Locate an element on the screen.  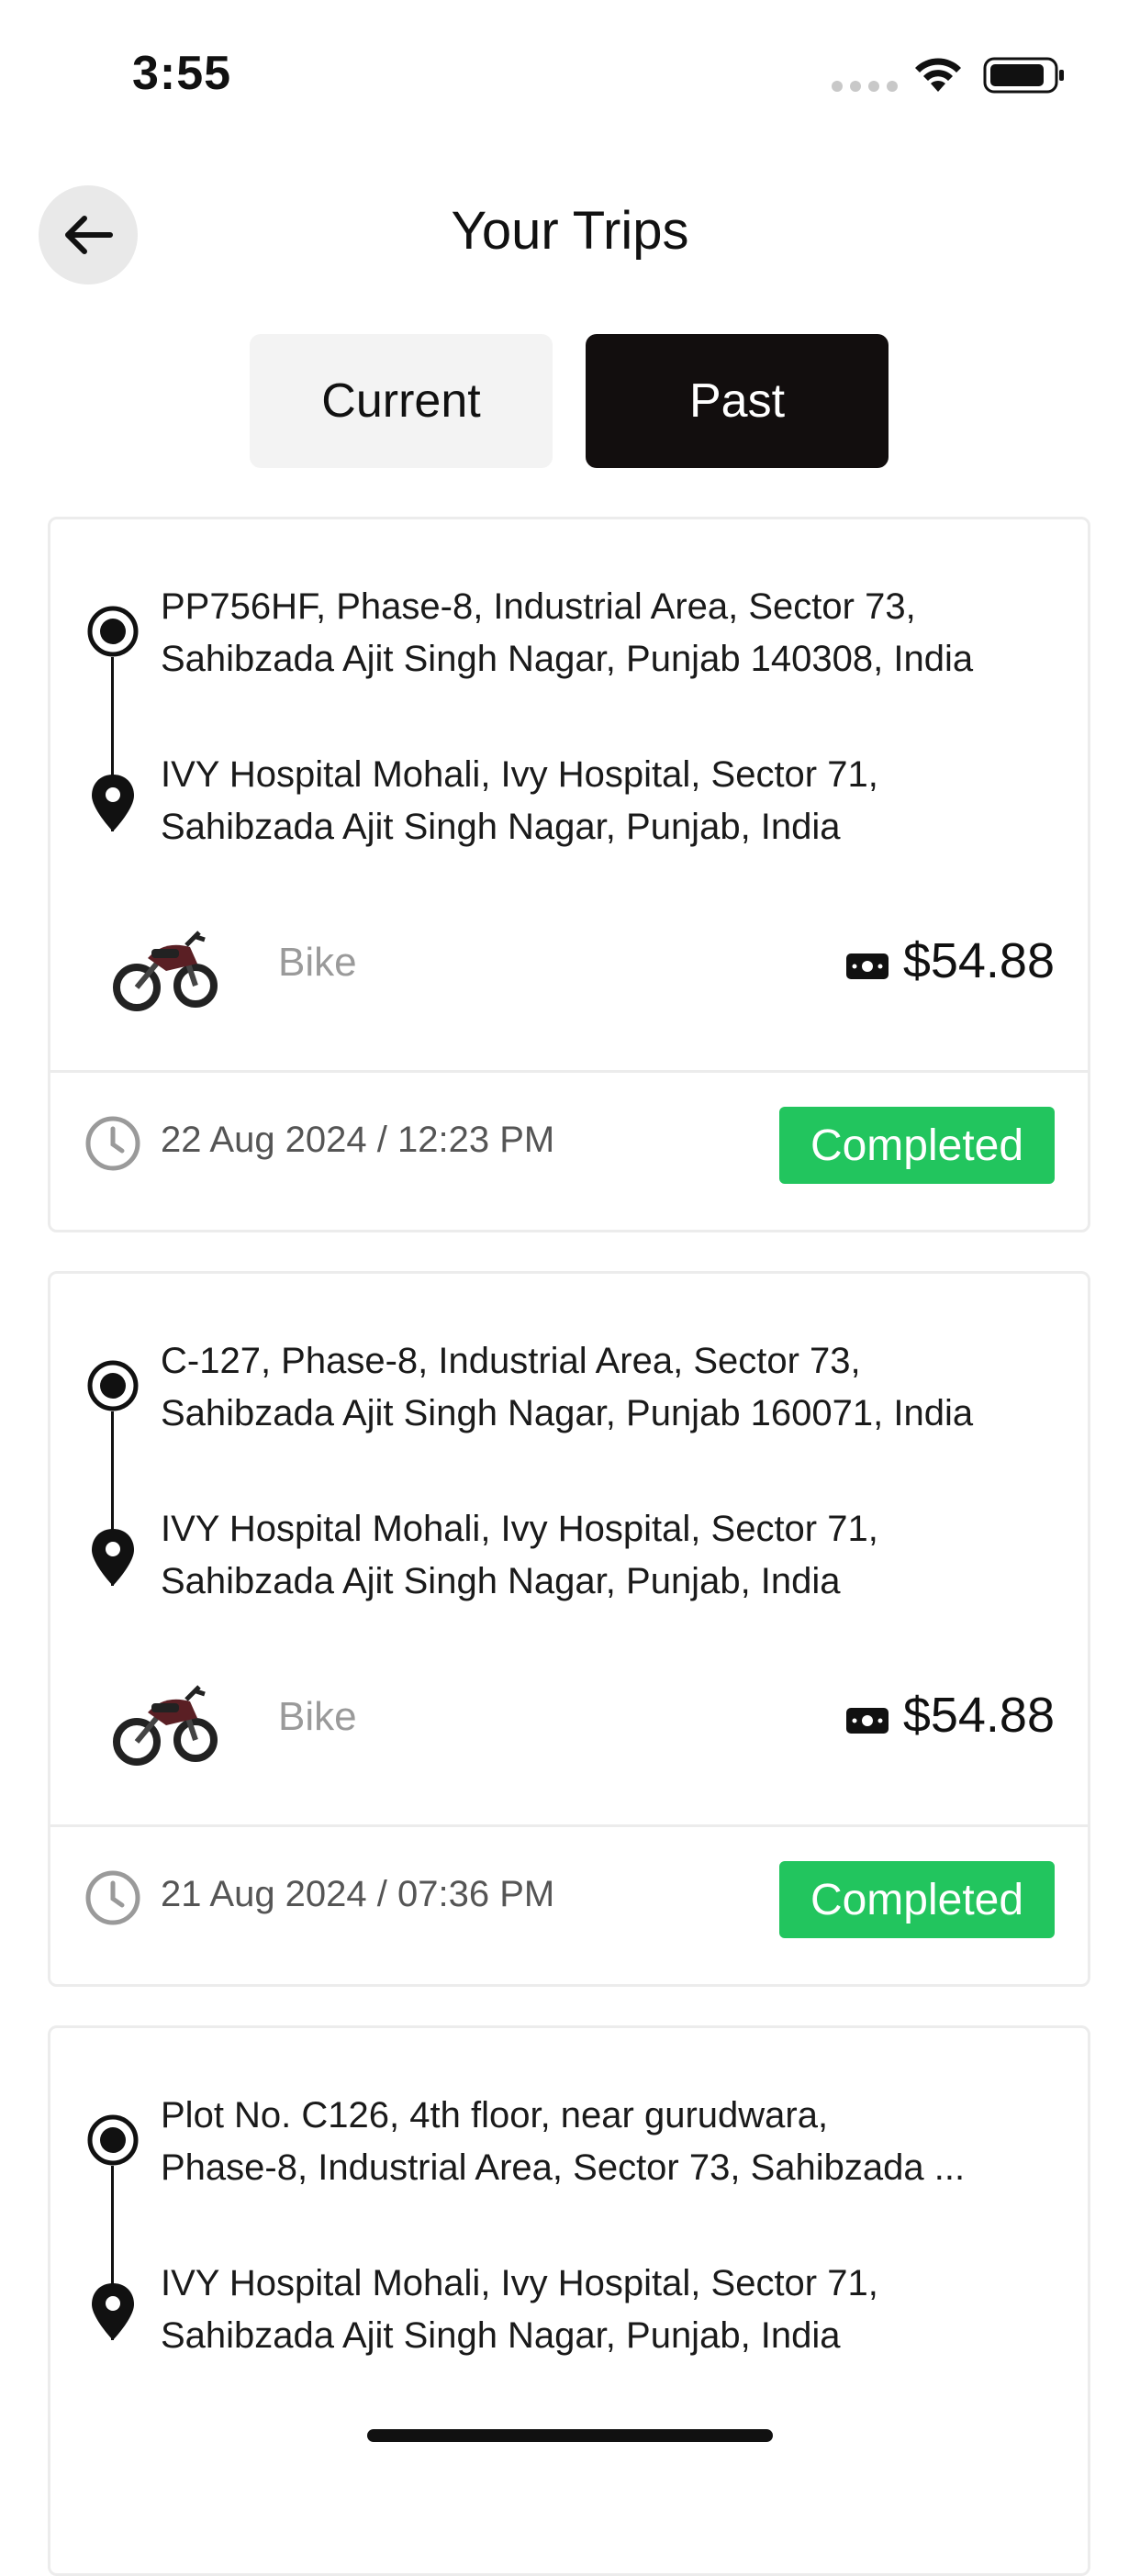
tab-current: Current is located at coordinates (401, 401).